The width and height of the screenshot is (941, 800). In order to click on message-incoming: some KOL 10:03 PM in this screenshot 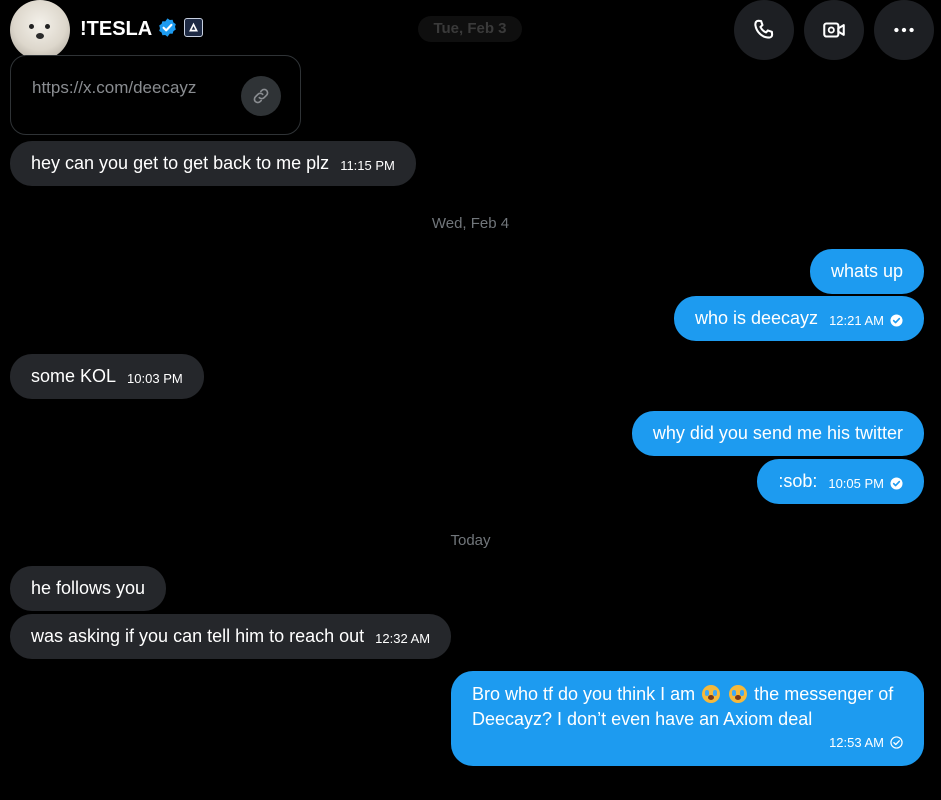, I will do `click(107, 376)`.